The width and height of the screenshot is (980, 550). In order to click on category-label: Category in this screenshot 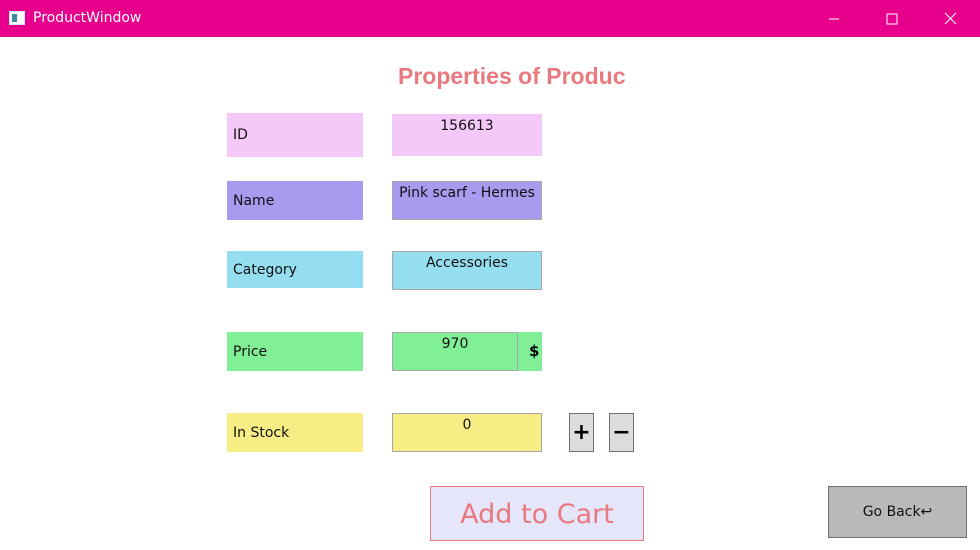, I will do `click(295, 269)`.